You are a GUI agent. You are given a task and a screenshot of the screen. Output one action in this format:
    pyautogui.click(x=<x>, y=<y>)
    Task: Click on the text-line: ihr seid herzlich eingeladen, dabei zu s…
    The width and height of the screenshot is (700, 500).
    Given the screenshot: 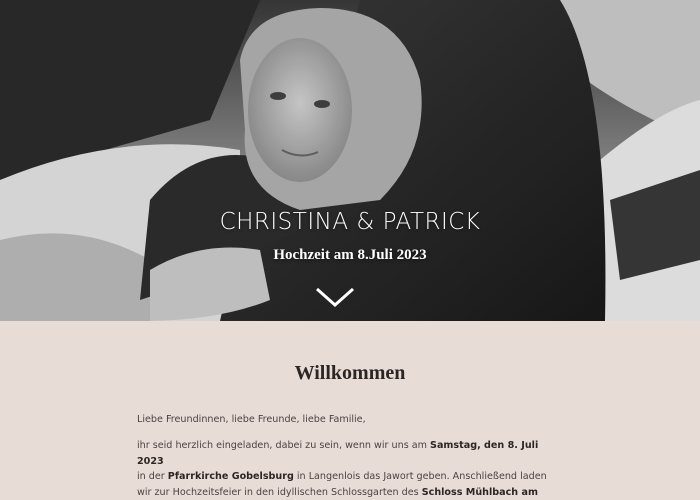 What is the action you would take?
    pyautogui.click(x=284, y=445)
    